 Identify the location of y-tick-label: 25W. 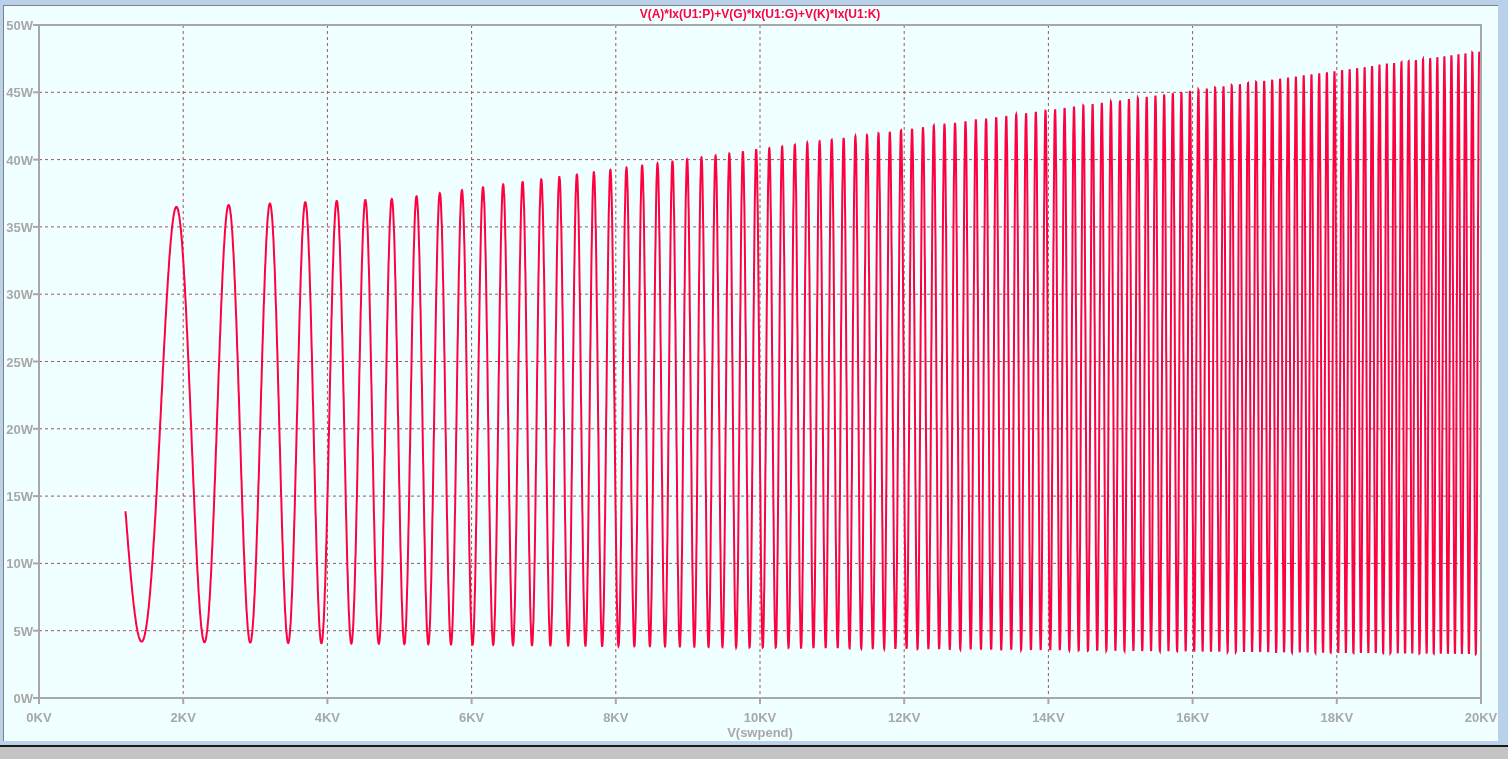
(19, 362).